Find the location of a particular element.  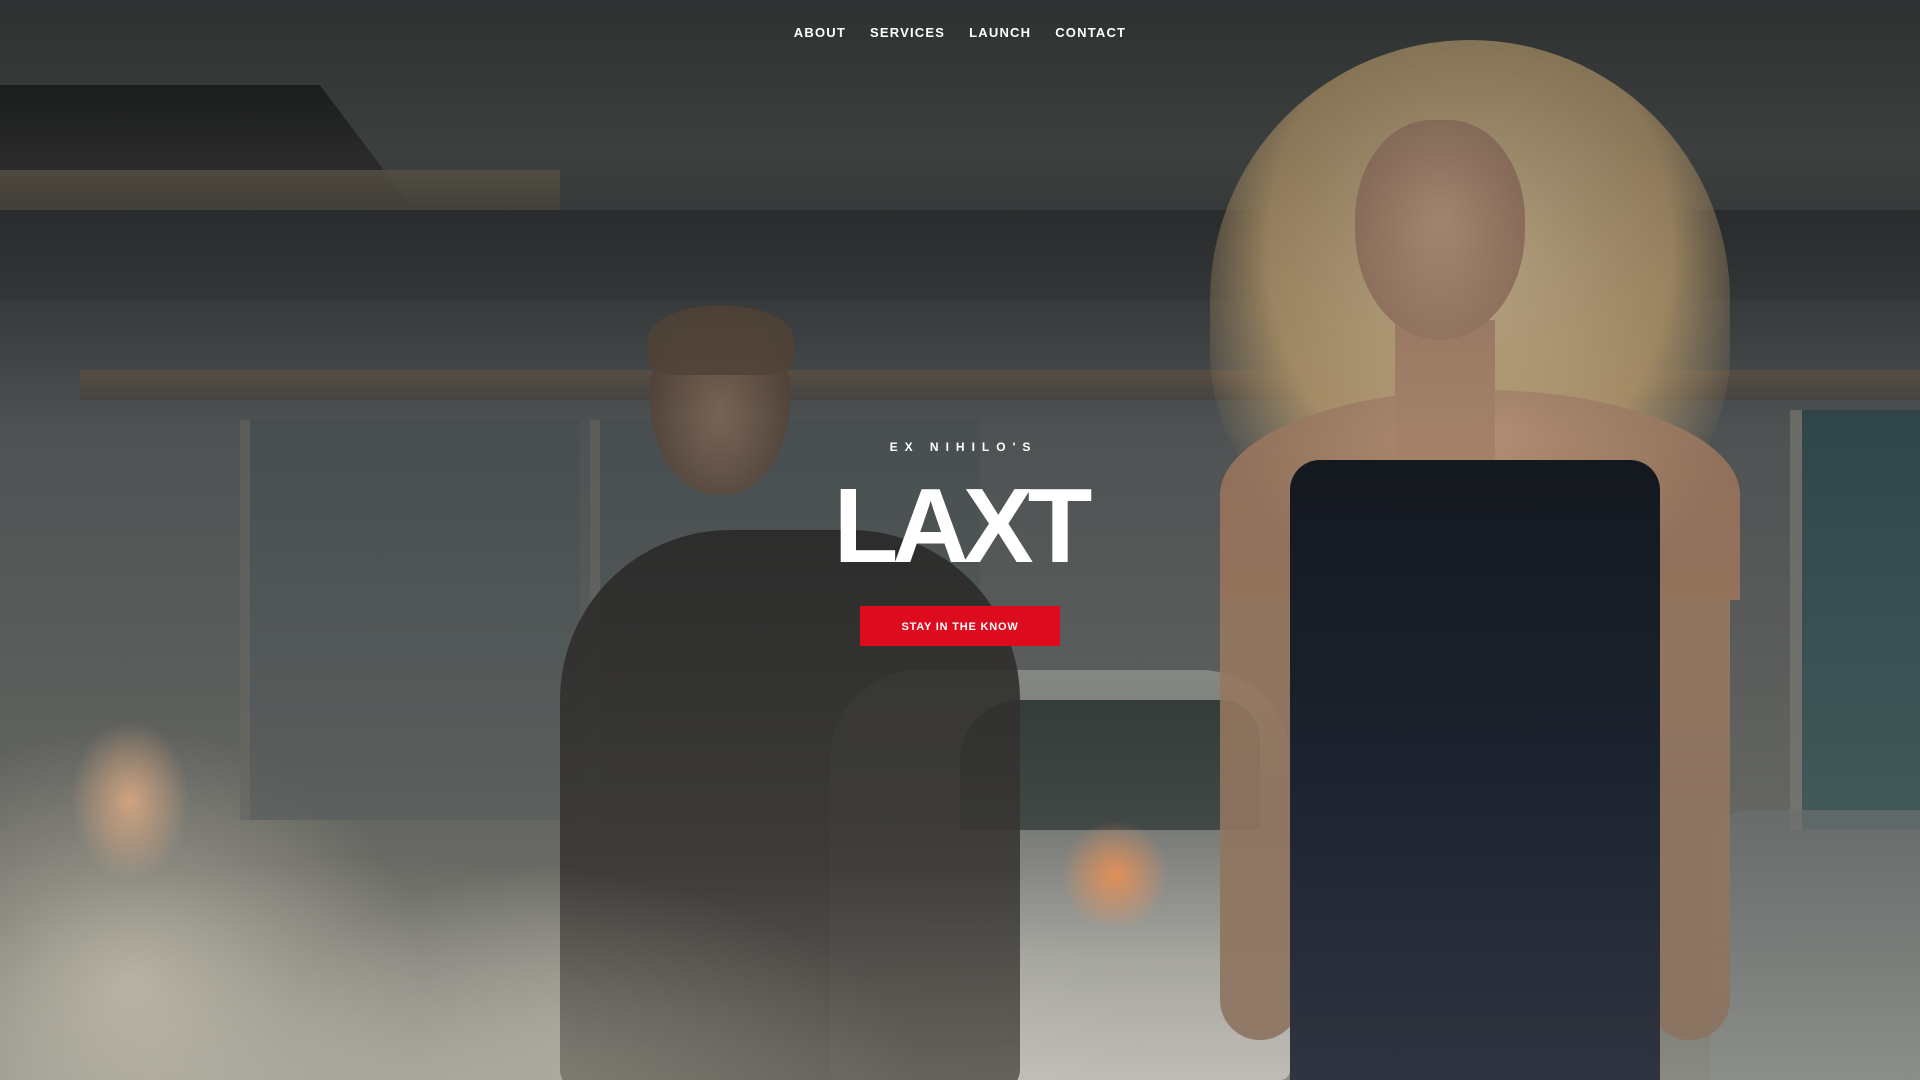

stay-in-the-know-button: STAY IN THE KNOW is located at coordinates (960, 626).